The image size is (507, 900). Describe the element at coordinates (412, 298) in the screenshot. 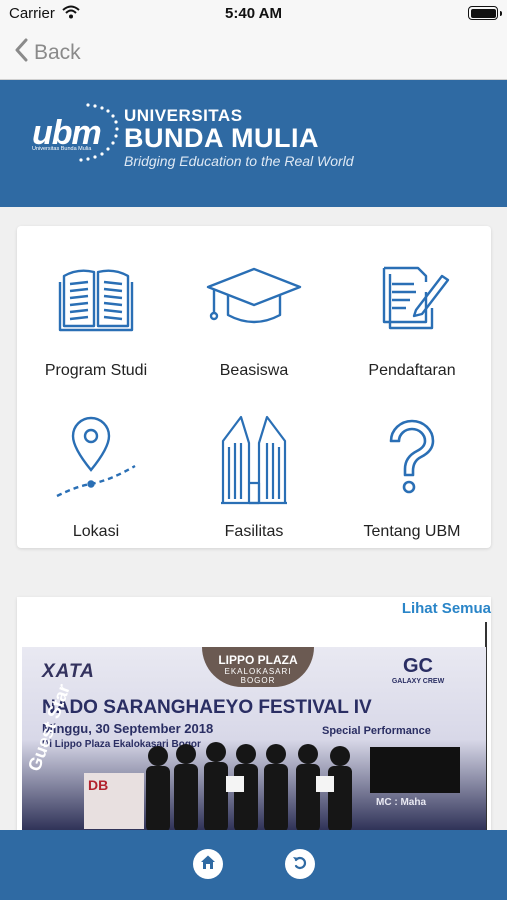

I see `form-pen-icon` at that location.